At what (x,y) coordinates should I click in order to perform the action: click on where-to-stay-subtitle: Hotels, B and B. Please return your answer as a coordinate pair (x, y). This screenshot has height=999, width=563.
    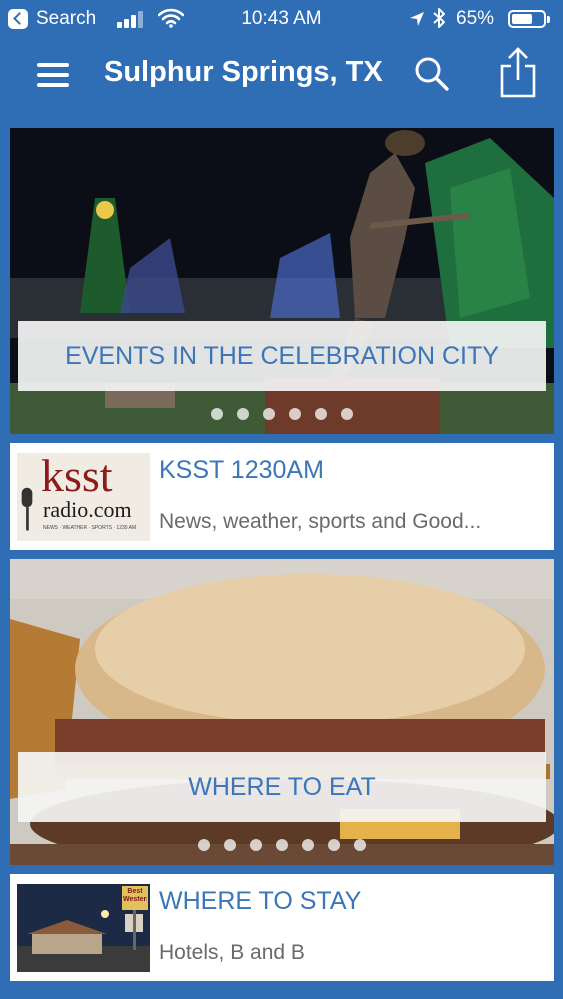
    Looking at the image, I should click on (232, 952).